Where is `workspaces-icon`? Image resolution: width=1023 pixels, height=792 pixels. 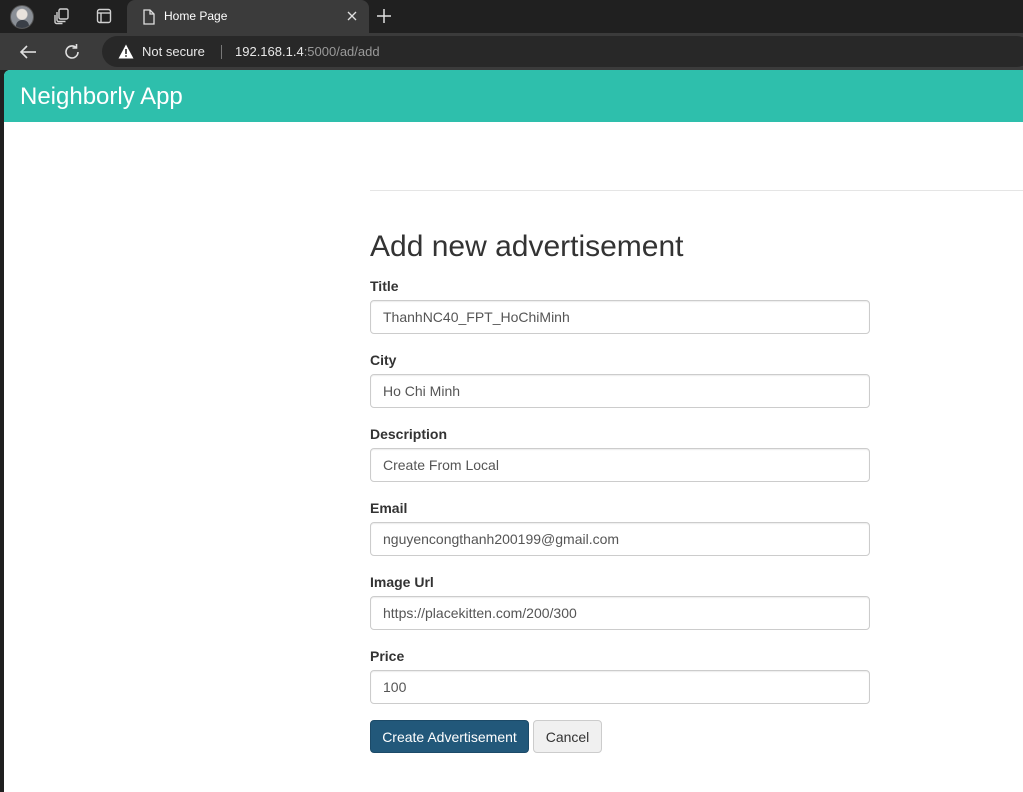
workspaces-icon is located at coordinates (62, 16).